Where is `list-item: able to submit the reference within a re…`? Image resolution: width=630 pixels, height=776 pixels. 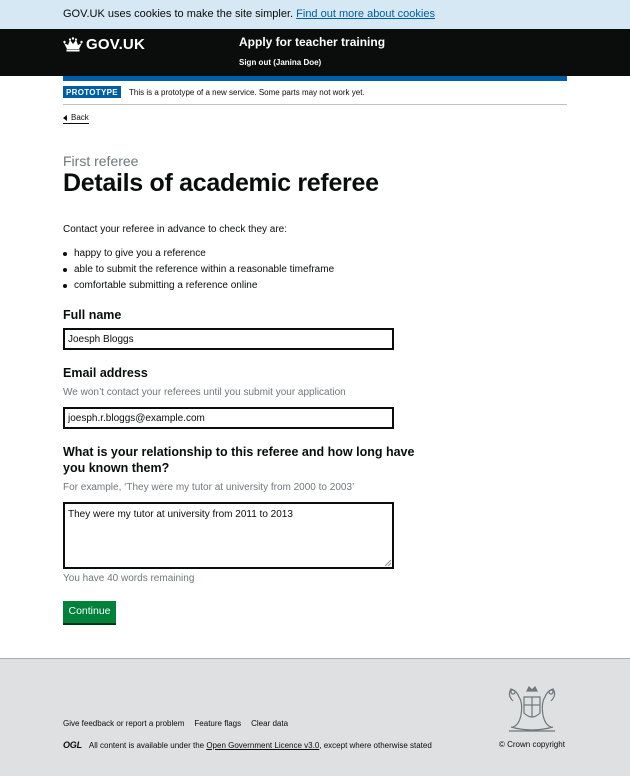
list-item: able to submit the reference within a re… is located at coordinates (198, 270).